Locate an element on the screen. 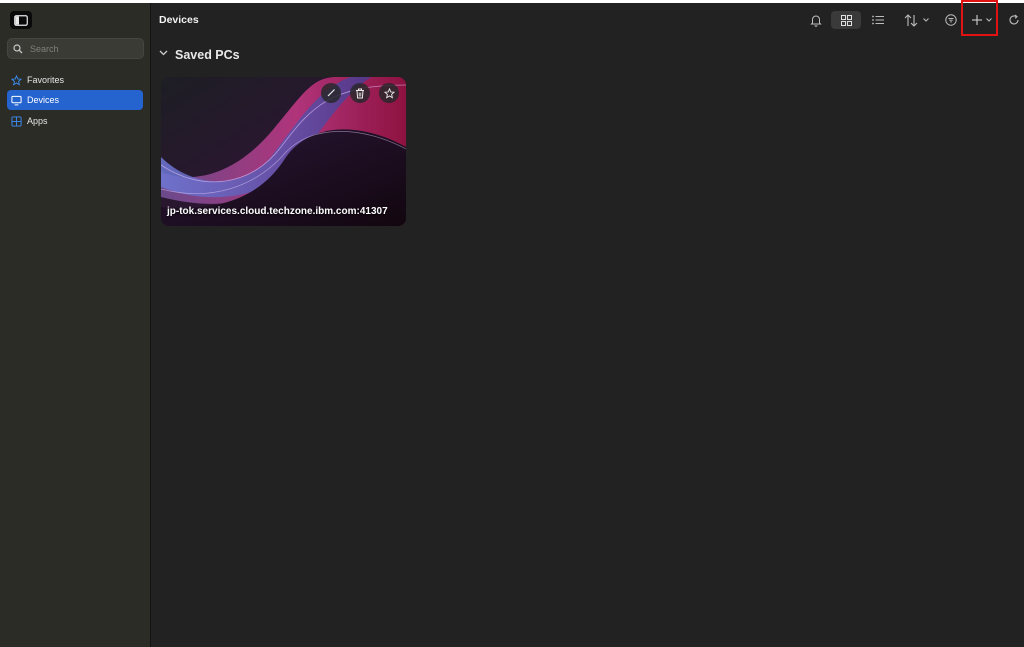  section-title: Saved PCs is located at coordinates (207, 55).